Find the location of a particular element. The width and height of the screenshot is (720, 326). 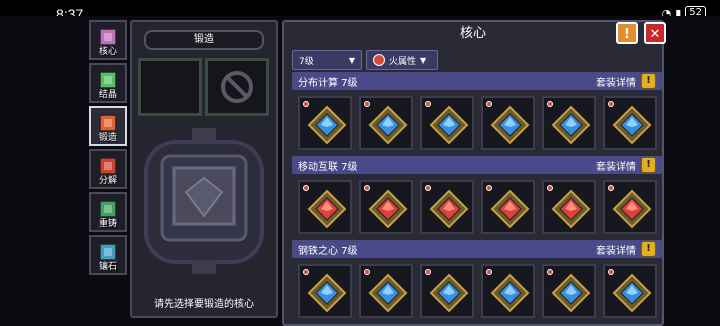

core-set-header: 移动互联 7级 套装详情! is located at coordinates (477, 165).